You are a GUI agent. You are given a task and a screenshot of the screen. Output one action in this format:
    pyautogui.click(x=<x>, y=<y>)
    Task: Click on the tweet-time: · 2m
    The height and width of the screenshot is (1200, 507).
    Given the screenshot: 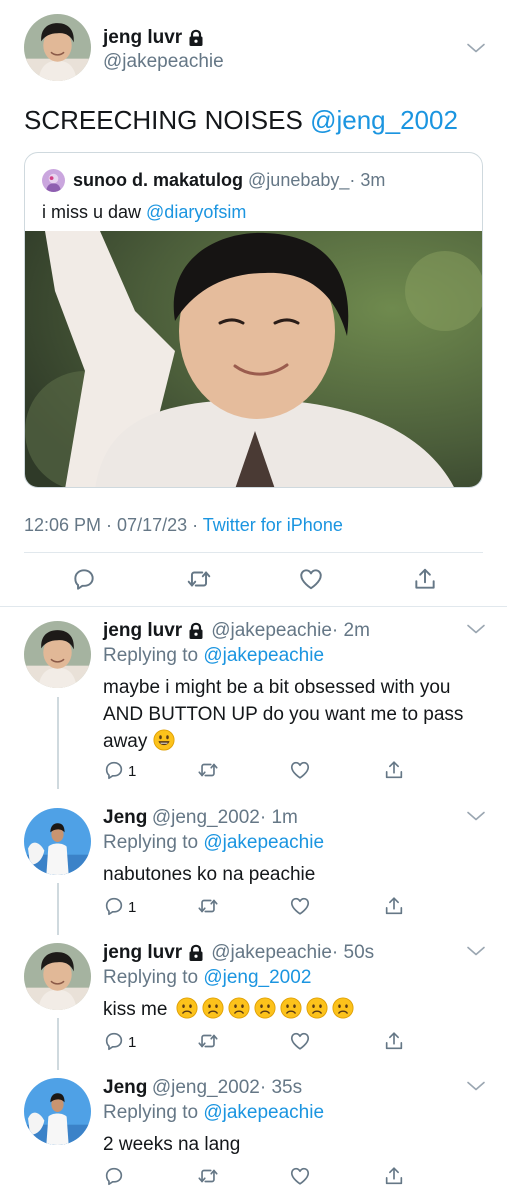 What is the action you would take?
    pyautogui.click(x=350, y=630)
    